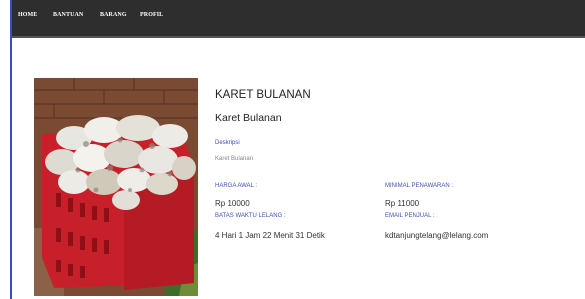 The width and height of the screenshot is (585, 299). I want to click on batas-waktu-label: BATAS WAKTU LELANG :, so click(250, 216).